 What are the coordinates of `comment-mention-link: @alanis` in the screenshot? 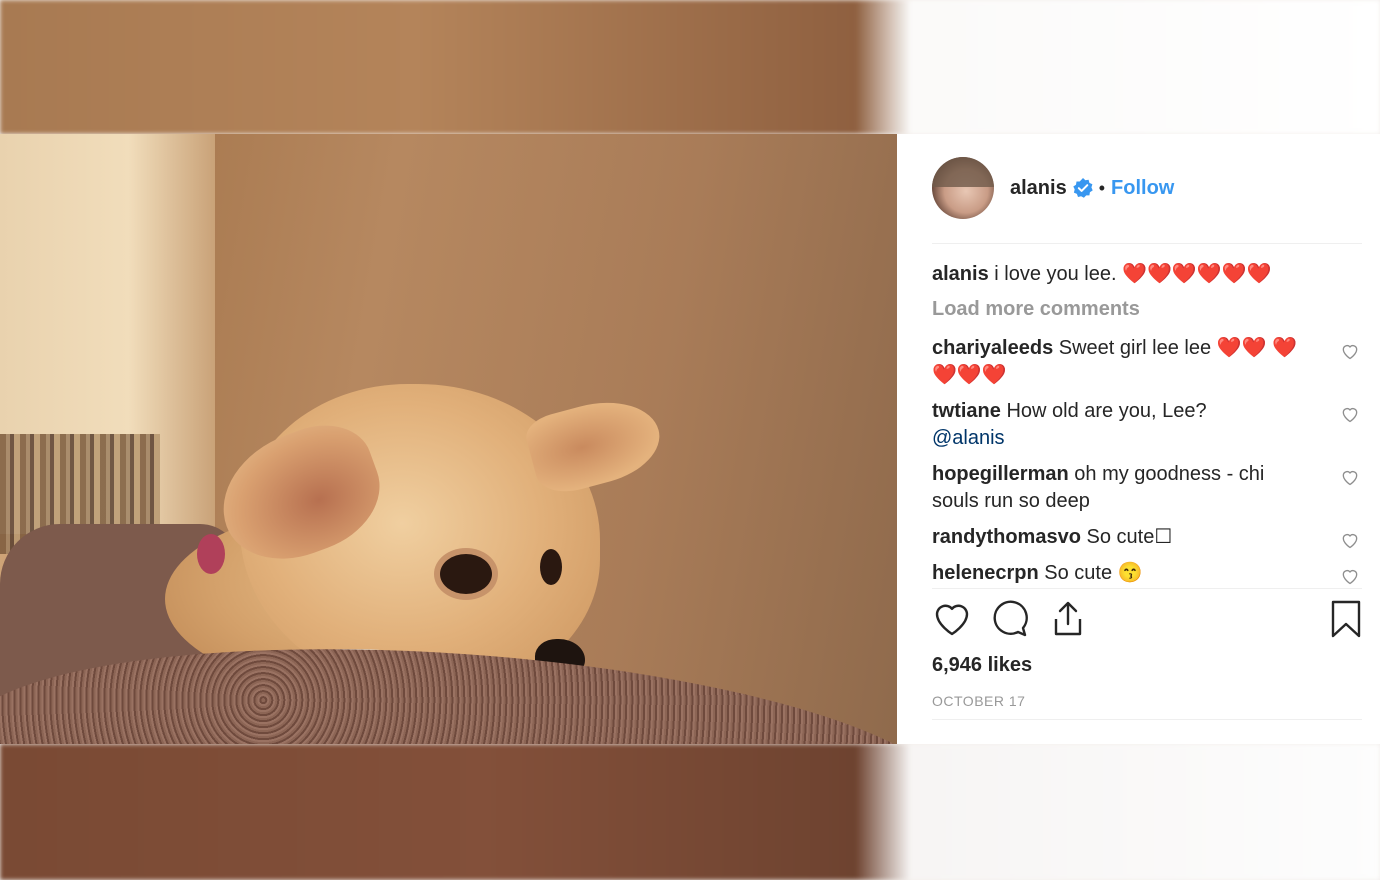 It's located at (968, 438).